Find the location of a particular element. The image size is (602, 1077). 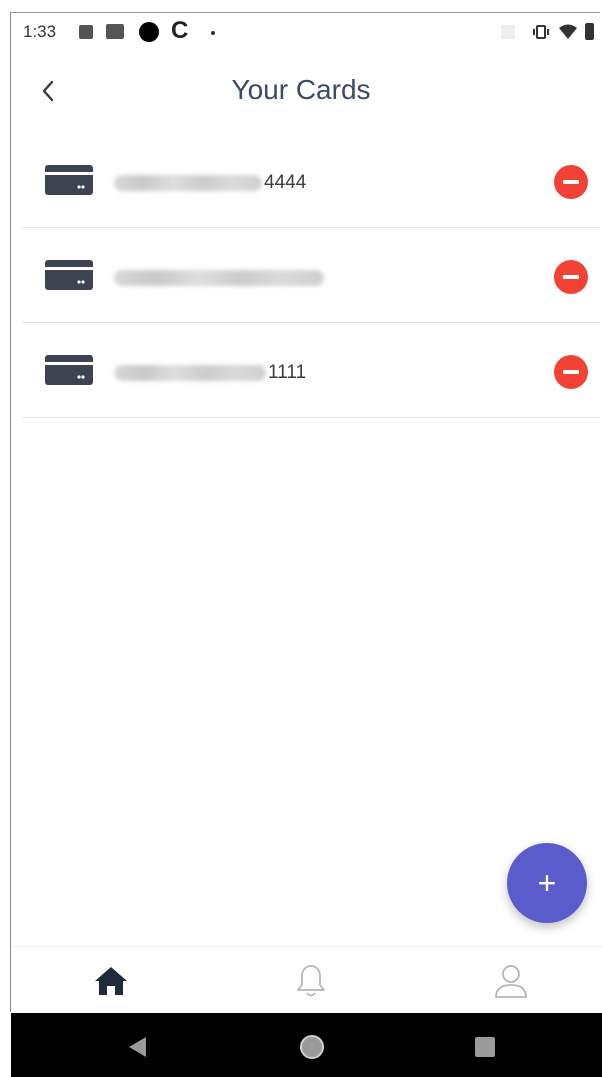

card-row: •••• •••• •••• •• 4444 is located at coordinates (311, 180).